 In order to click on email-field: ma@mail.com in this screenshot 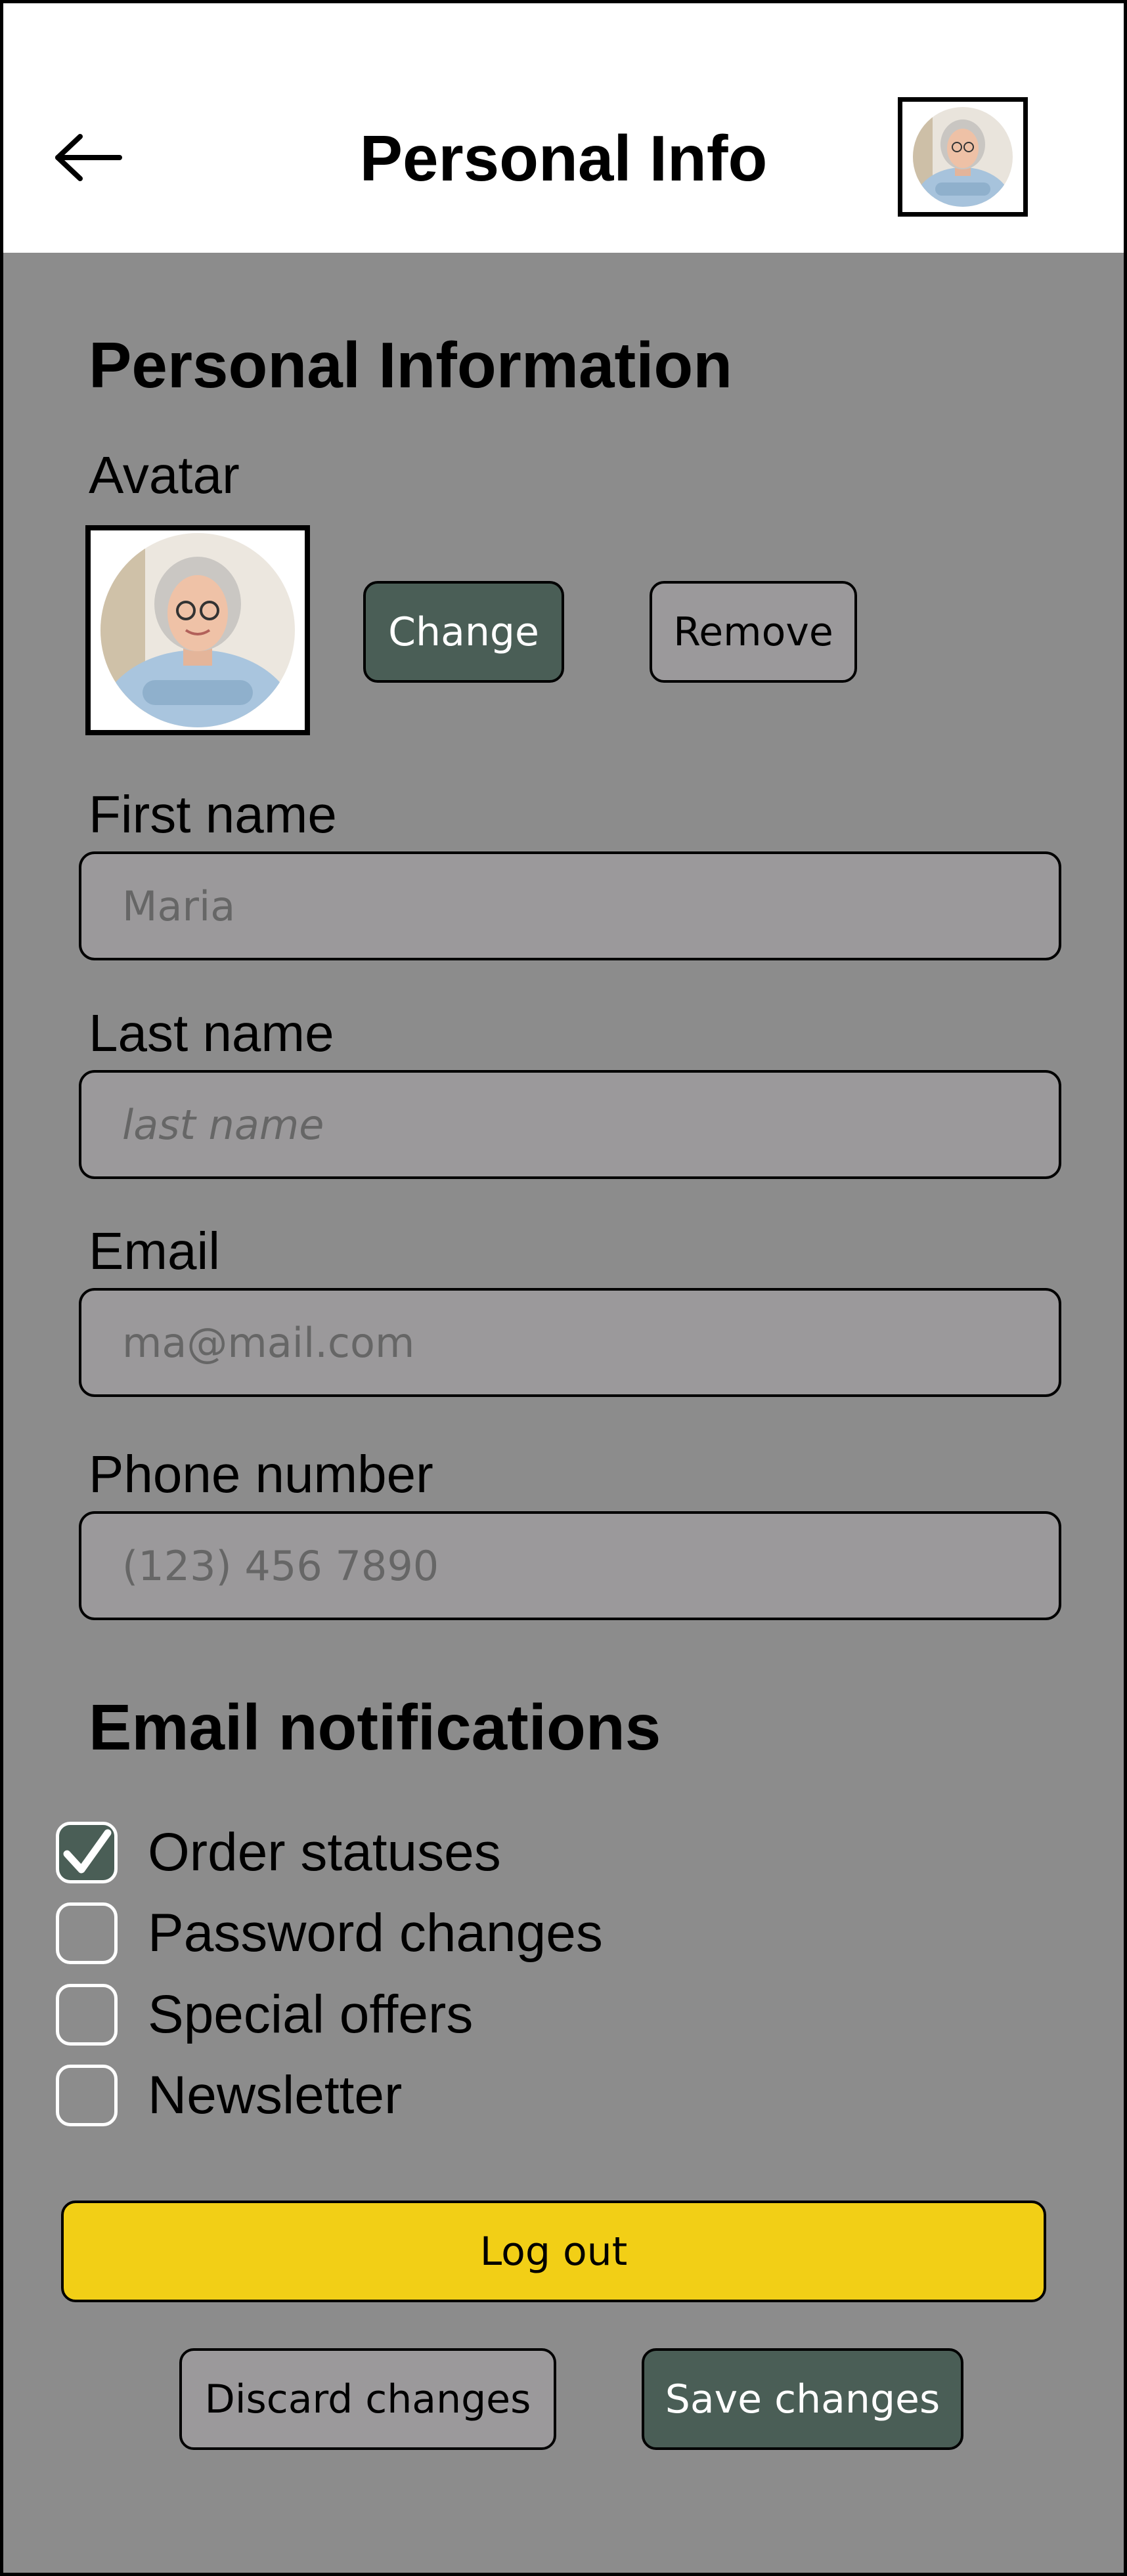, I will do `click(570, 1342)`.